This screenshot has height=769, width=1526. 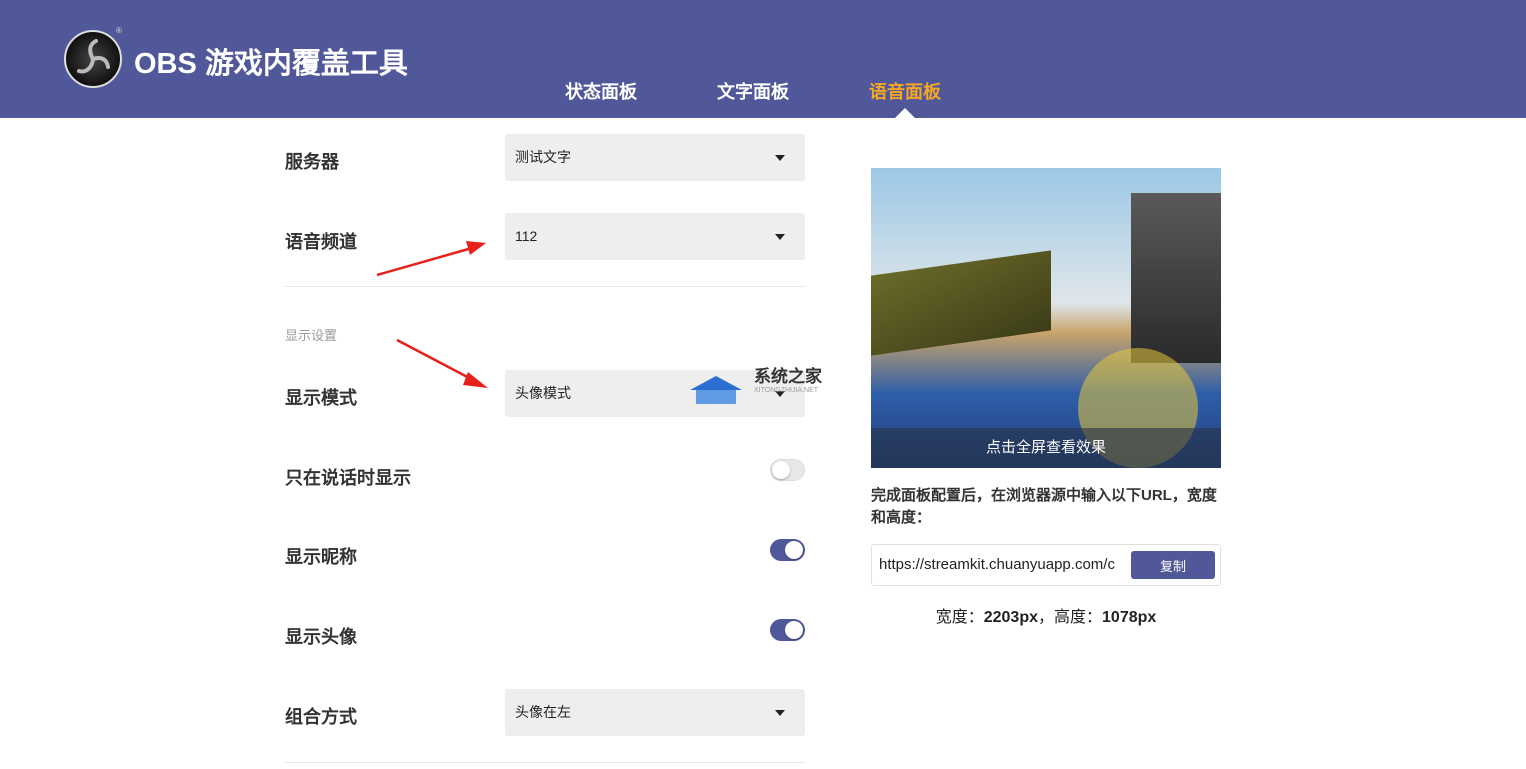 I want to click on height-label: 高度：, so click(x=1078, y=617).